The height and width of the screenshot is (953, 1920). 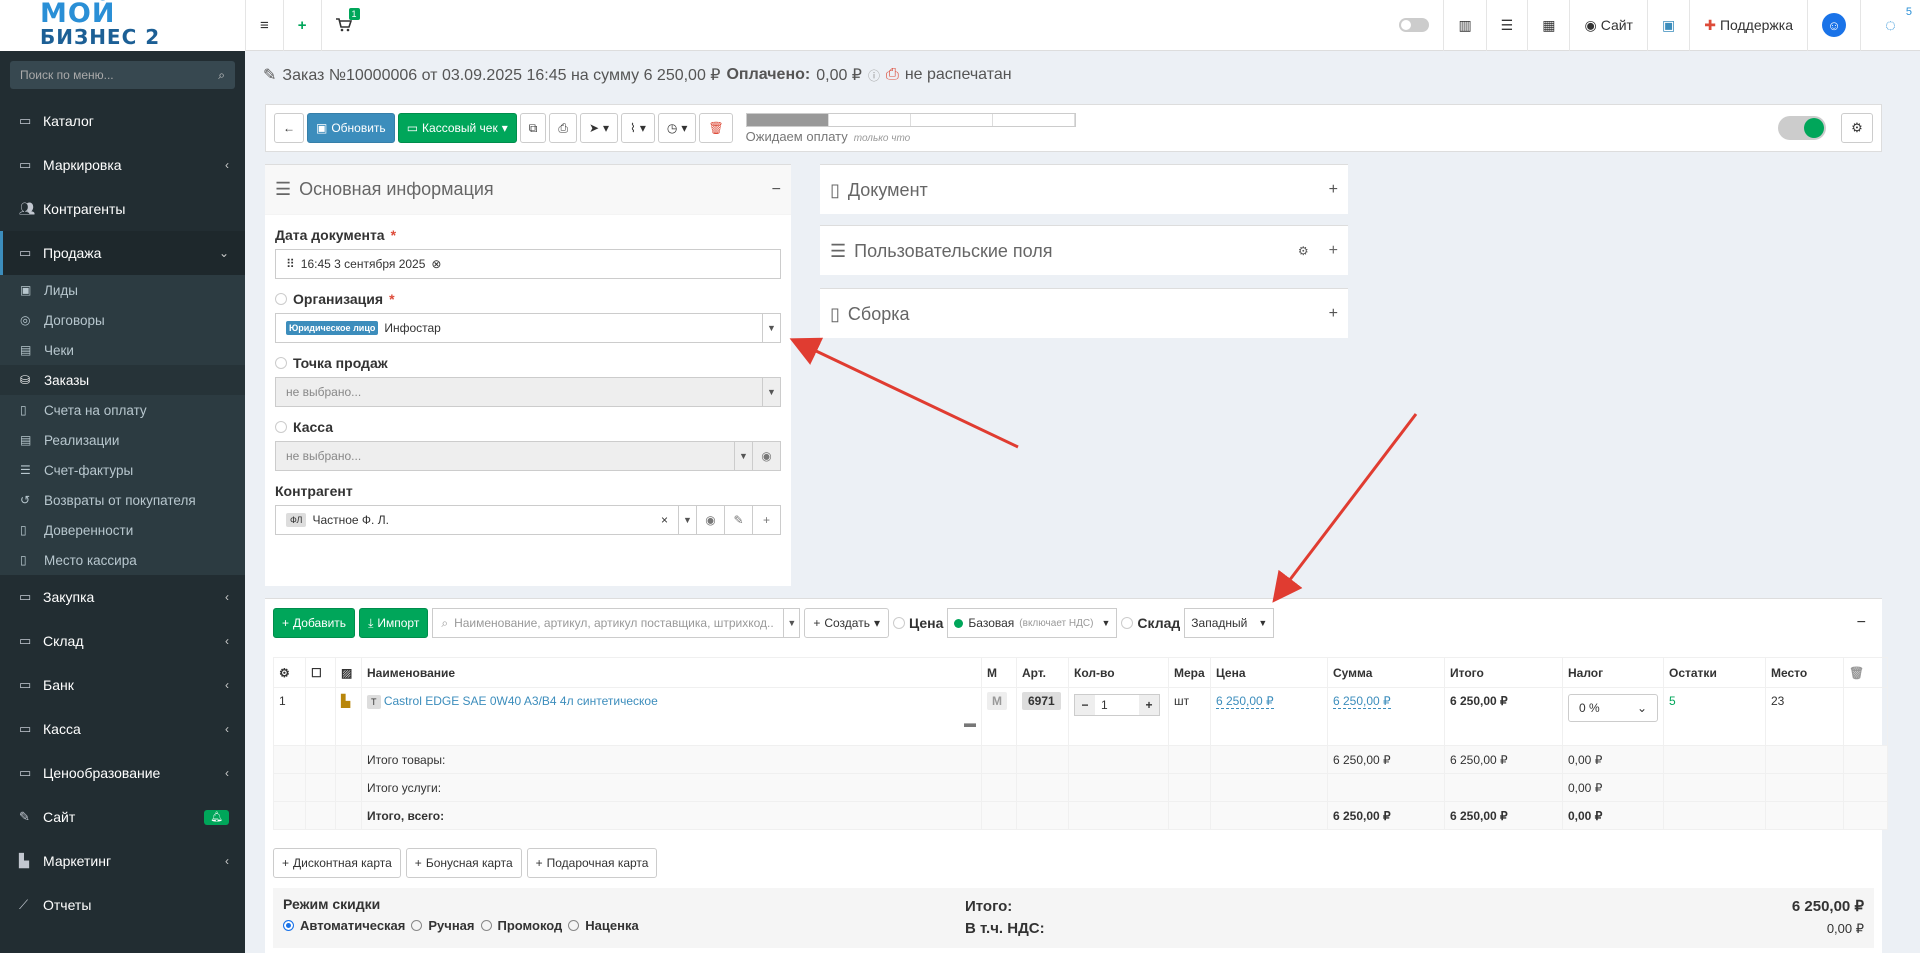 What do you see at coordinates (592, 863) in the screenshot?
I see `gift-card-button: + Подарочная карта` at bounding box center [592, 863].